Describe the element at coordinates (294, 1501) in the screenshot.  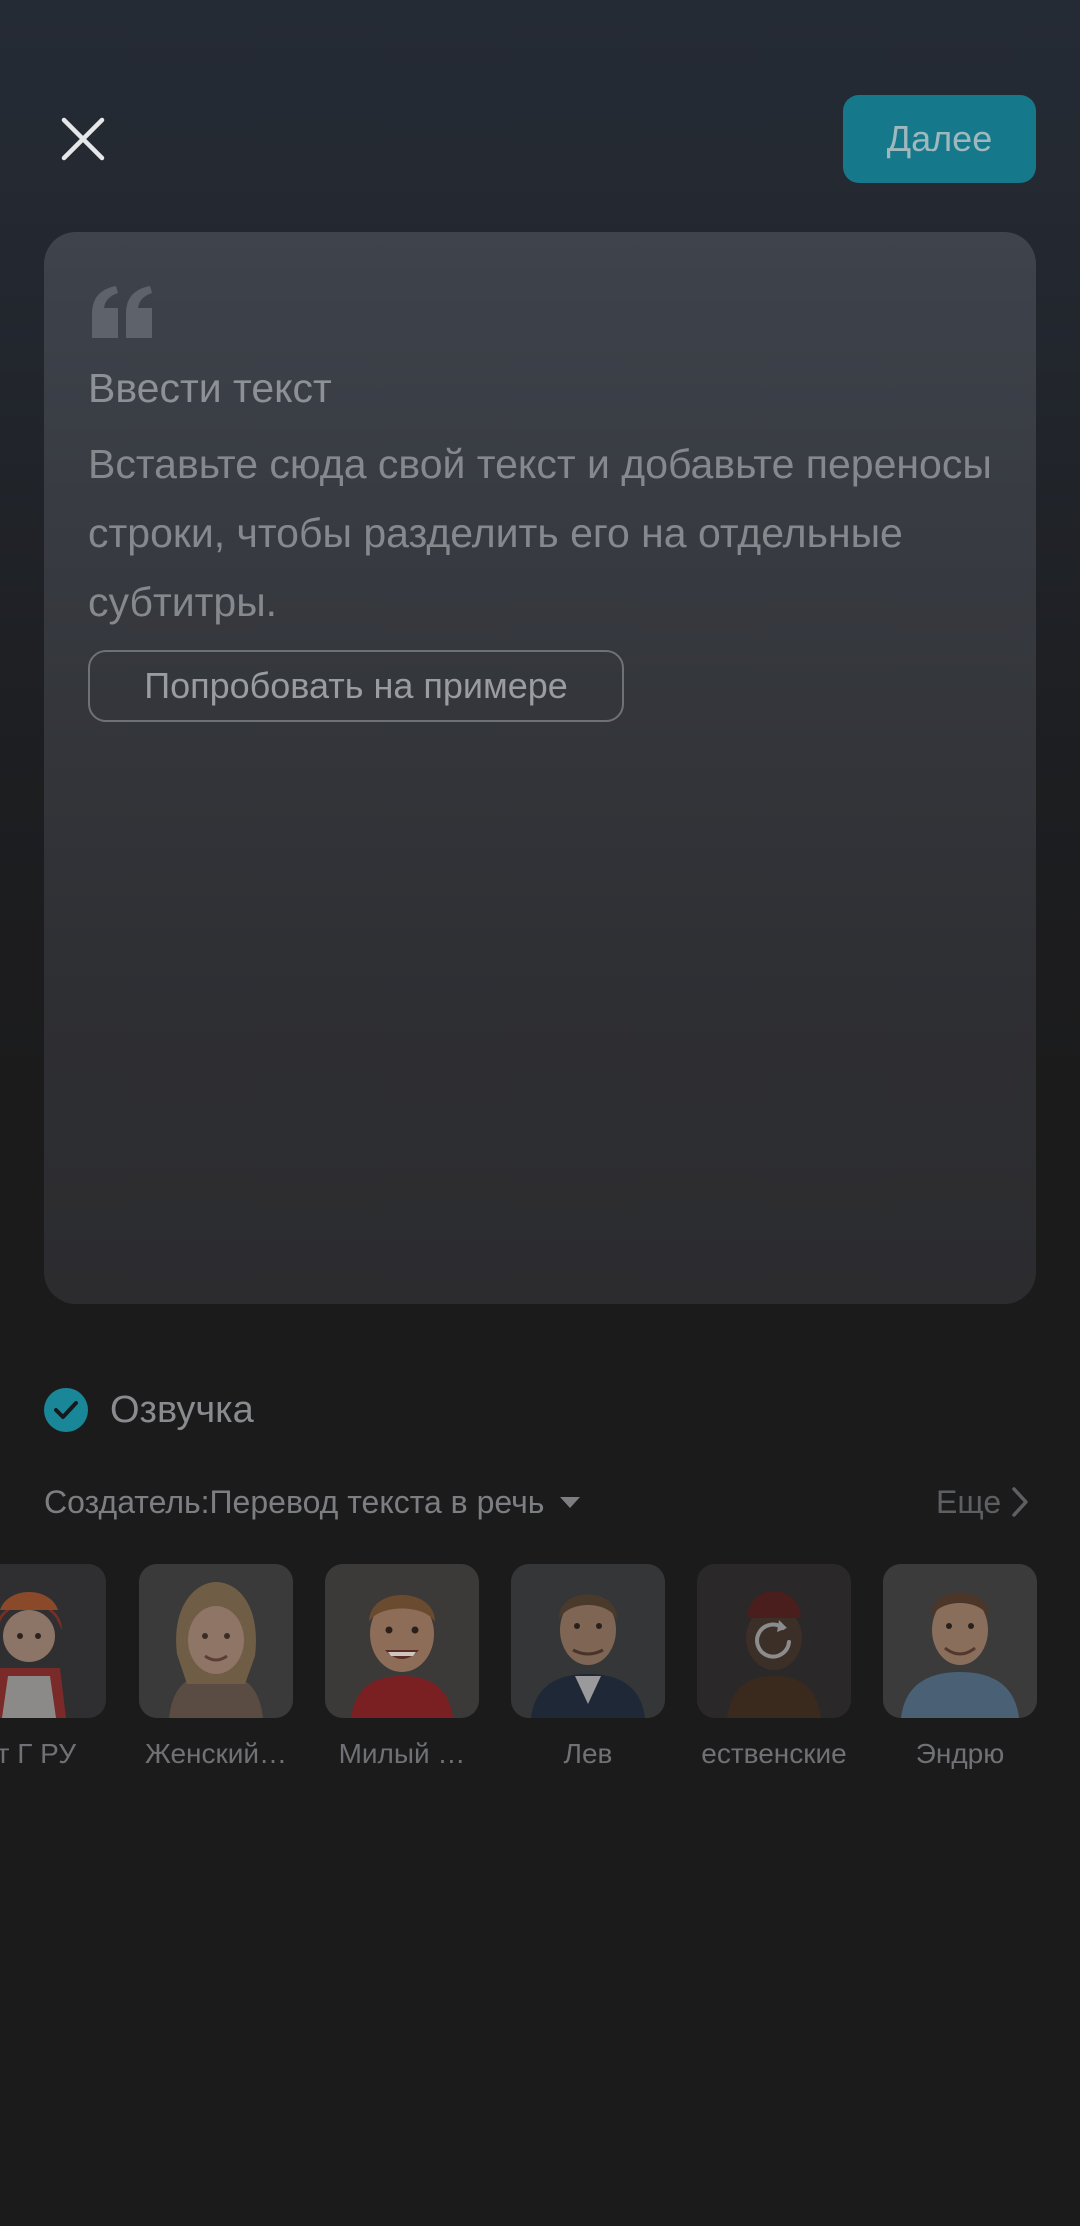
I see `creator-label: Создатель:Перевод текста в речь` at that location.